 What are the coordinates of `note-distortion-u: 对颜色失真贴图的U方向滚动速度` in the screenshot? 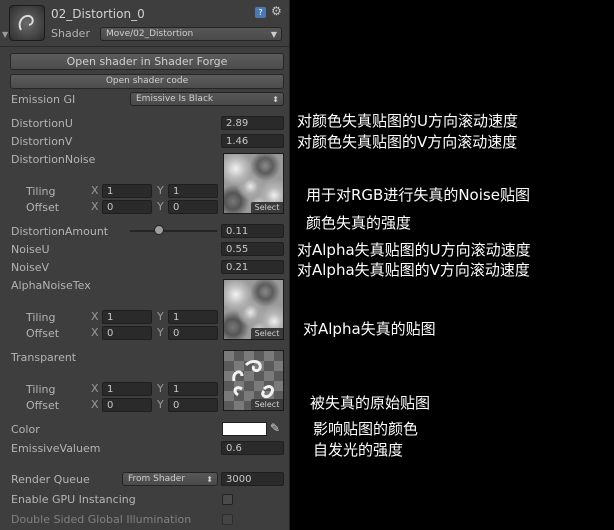 It's located at (407, 121).